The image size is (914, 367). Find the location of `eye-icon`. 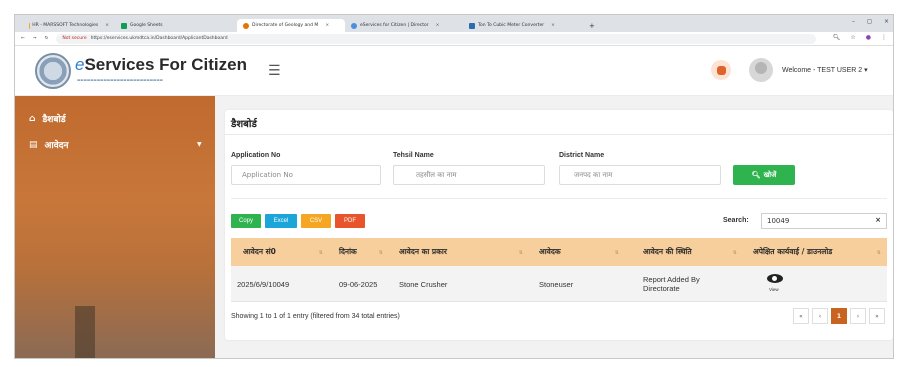

eye-icon is located at coordinates (775, 278).